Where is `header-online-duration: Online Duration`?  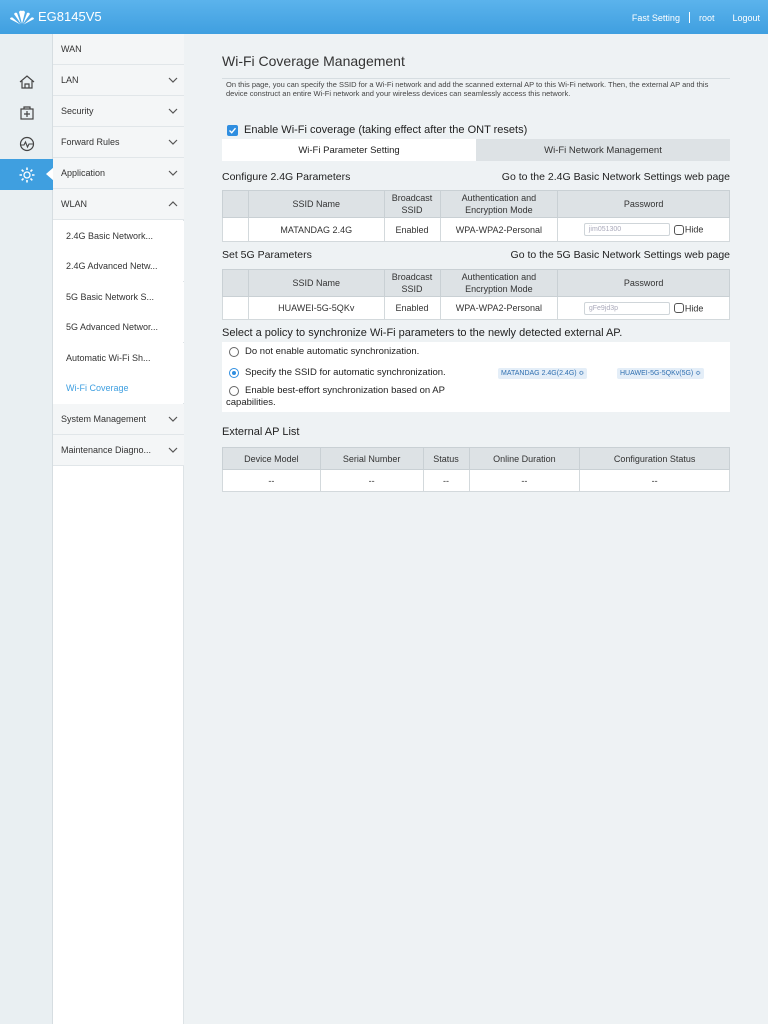 header-online-duration: Online Duration is located at coordinates (524, 458).